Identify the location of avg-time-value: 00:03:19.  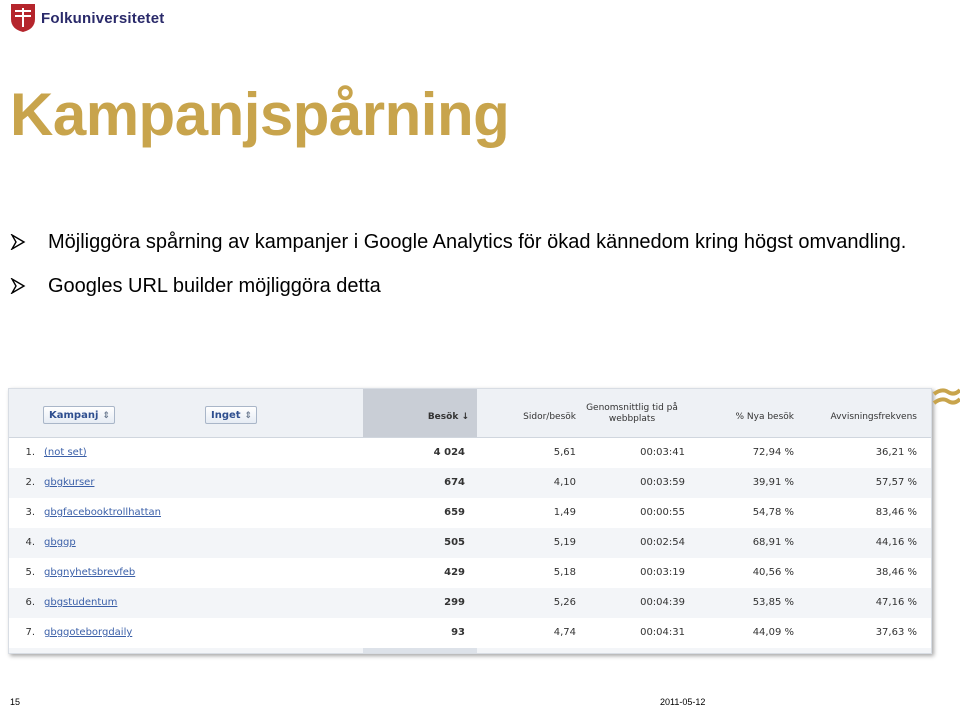
(662, 572).